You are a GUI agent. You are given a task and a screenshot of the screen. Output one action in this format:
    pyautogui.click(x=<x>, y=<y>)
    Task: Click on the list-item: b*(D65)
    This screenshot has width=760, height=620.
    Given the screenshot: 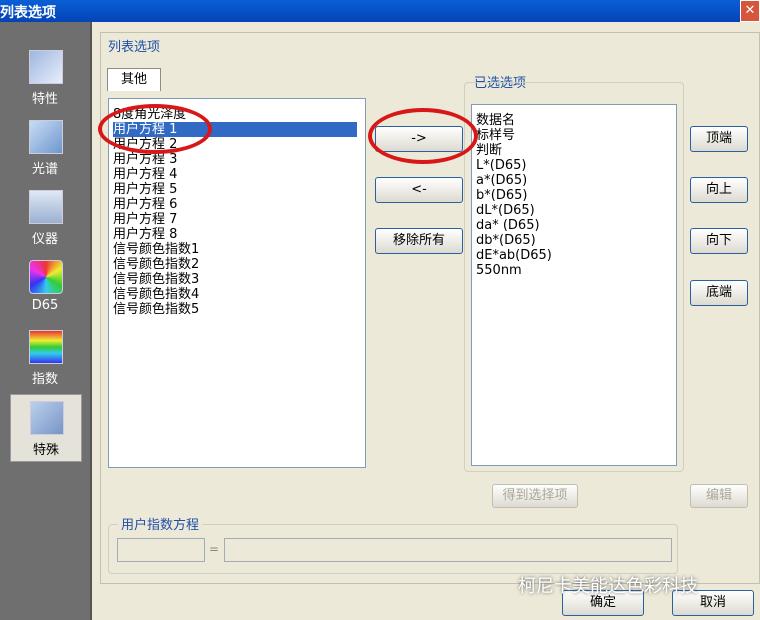 What is the action you would take?
    pyautogui.click(x=574, y=195)
    